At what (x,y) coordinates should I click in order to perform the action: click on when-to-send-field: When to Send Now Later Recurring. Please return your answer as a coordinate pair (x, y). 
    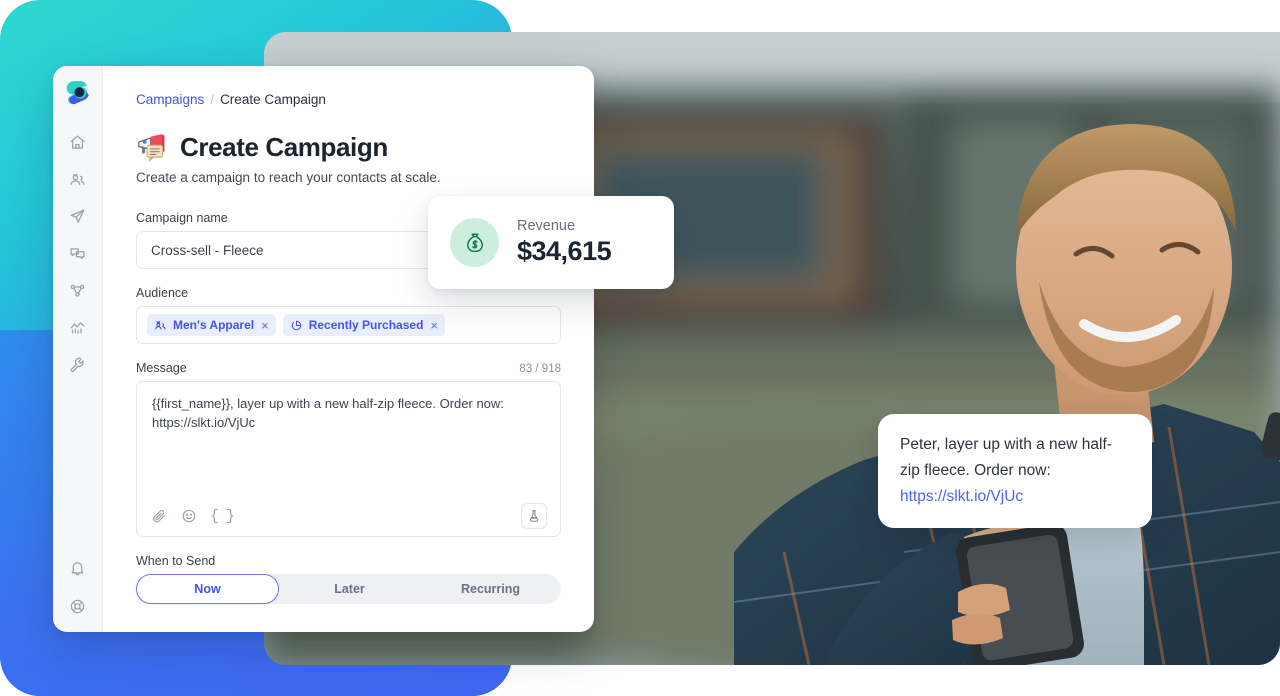
    Looking at the image, I should click on (348, 579).